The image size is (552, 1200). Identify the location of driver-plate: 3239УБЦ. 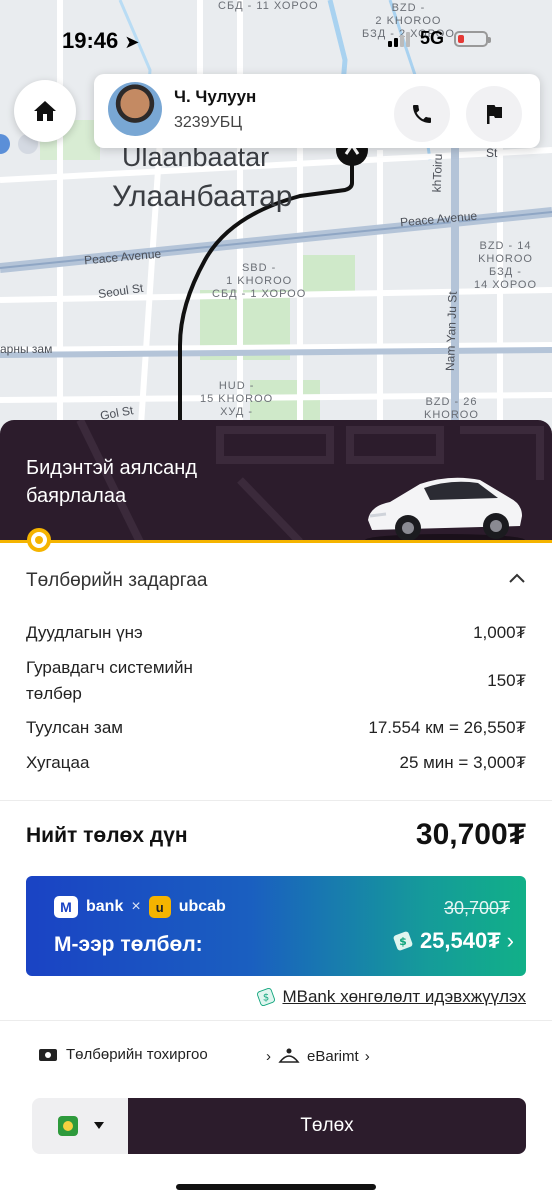
(208, 122).